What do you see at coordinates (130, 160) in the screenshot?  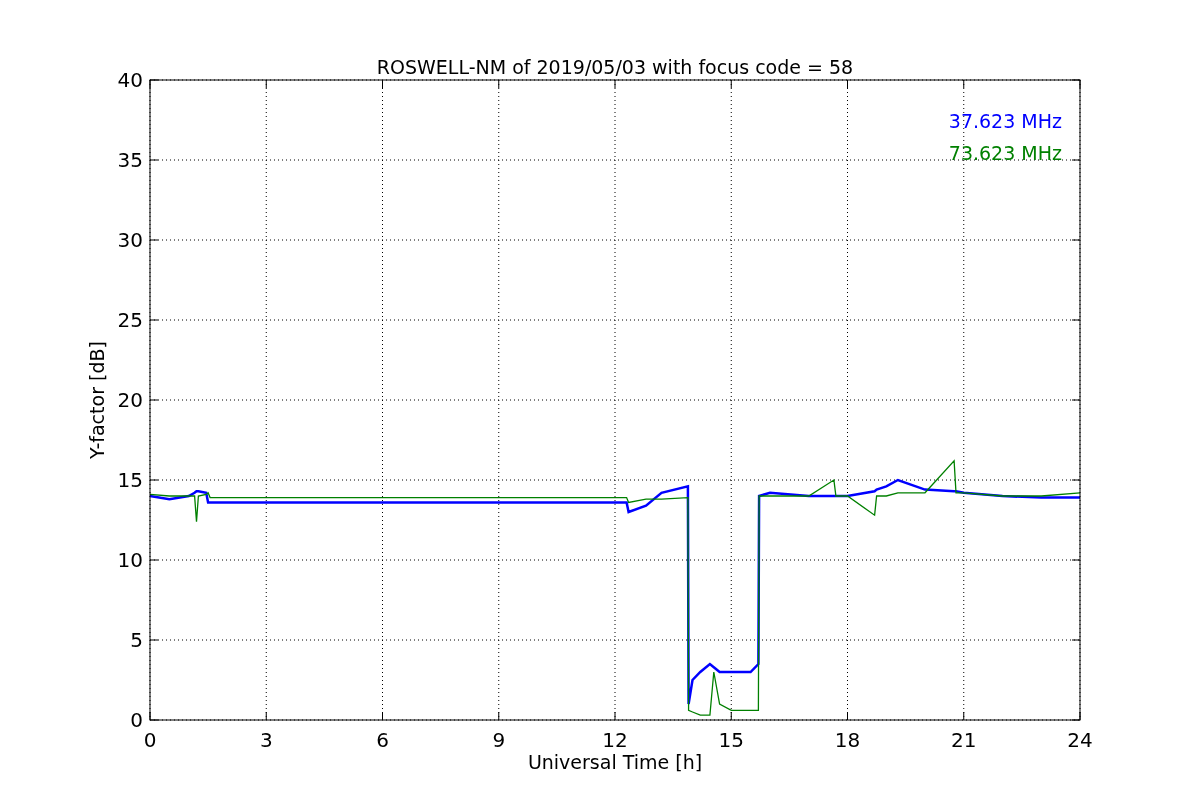 I see `y-tick-label: 35` at bounding box center [130, 160].